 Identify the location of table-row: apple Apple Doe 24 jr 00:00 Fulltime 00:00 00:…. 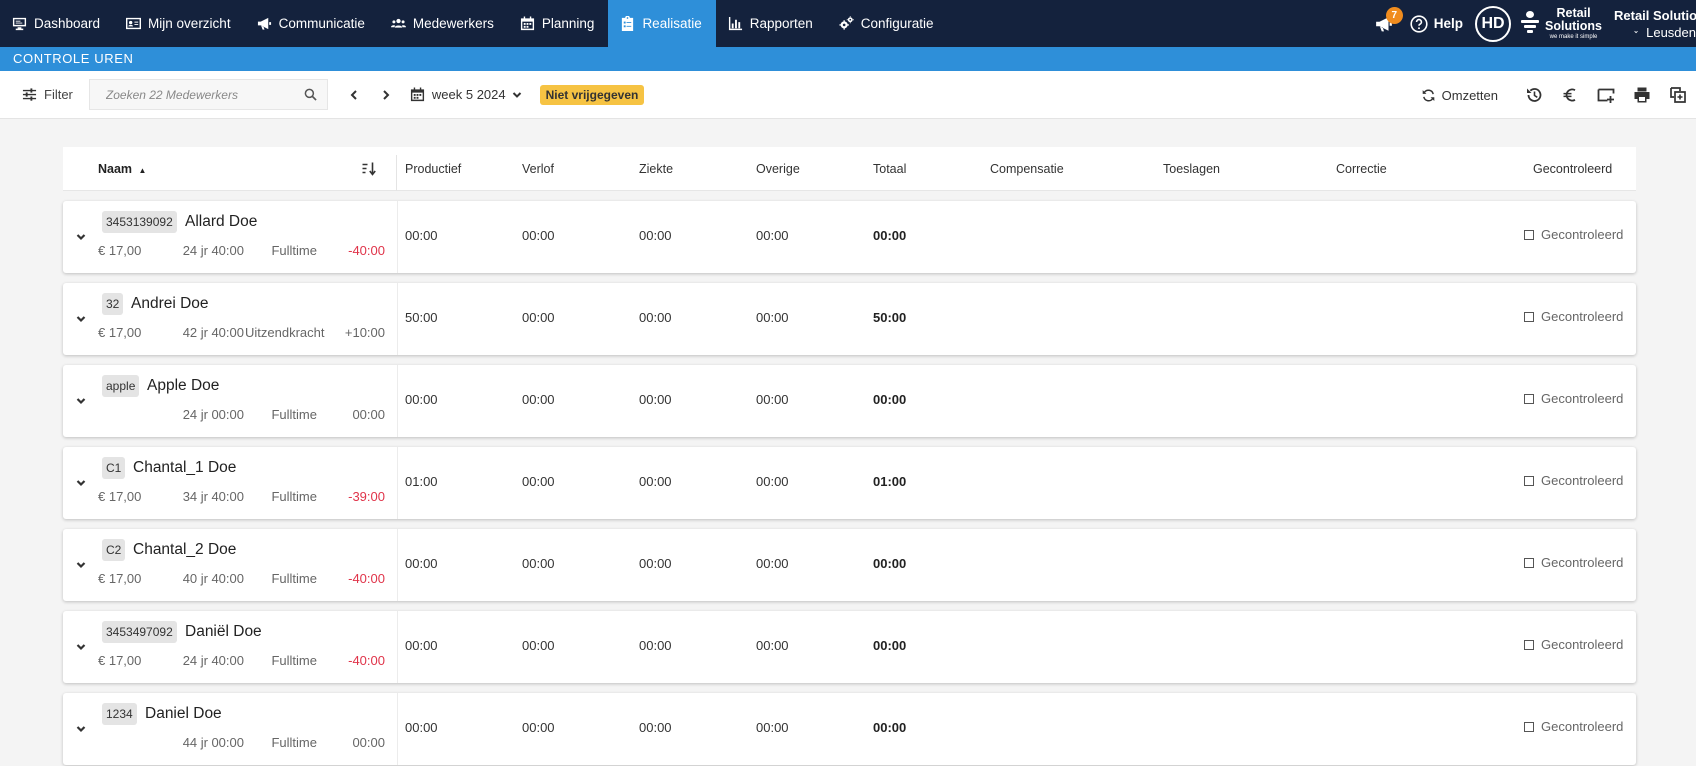
(849, 401).